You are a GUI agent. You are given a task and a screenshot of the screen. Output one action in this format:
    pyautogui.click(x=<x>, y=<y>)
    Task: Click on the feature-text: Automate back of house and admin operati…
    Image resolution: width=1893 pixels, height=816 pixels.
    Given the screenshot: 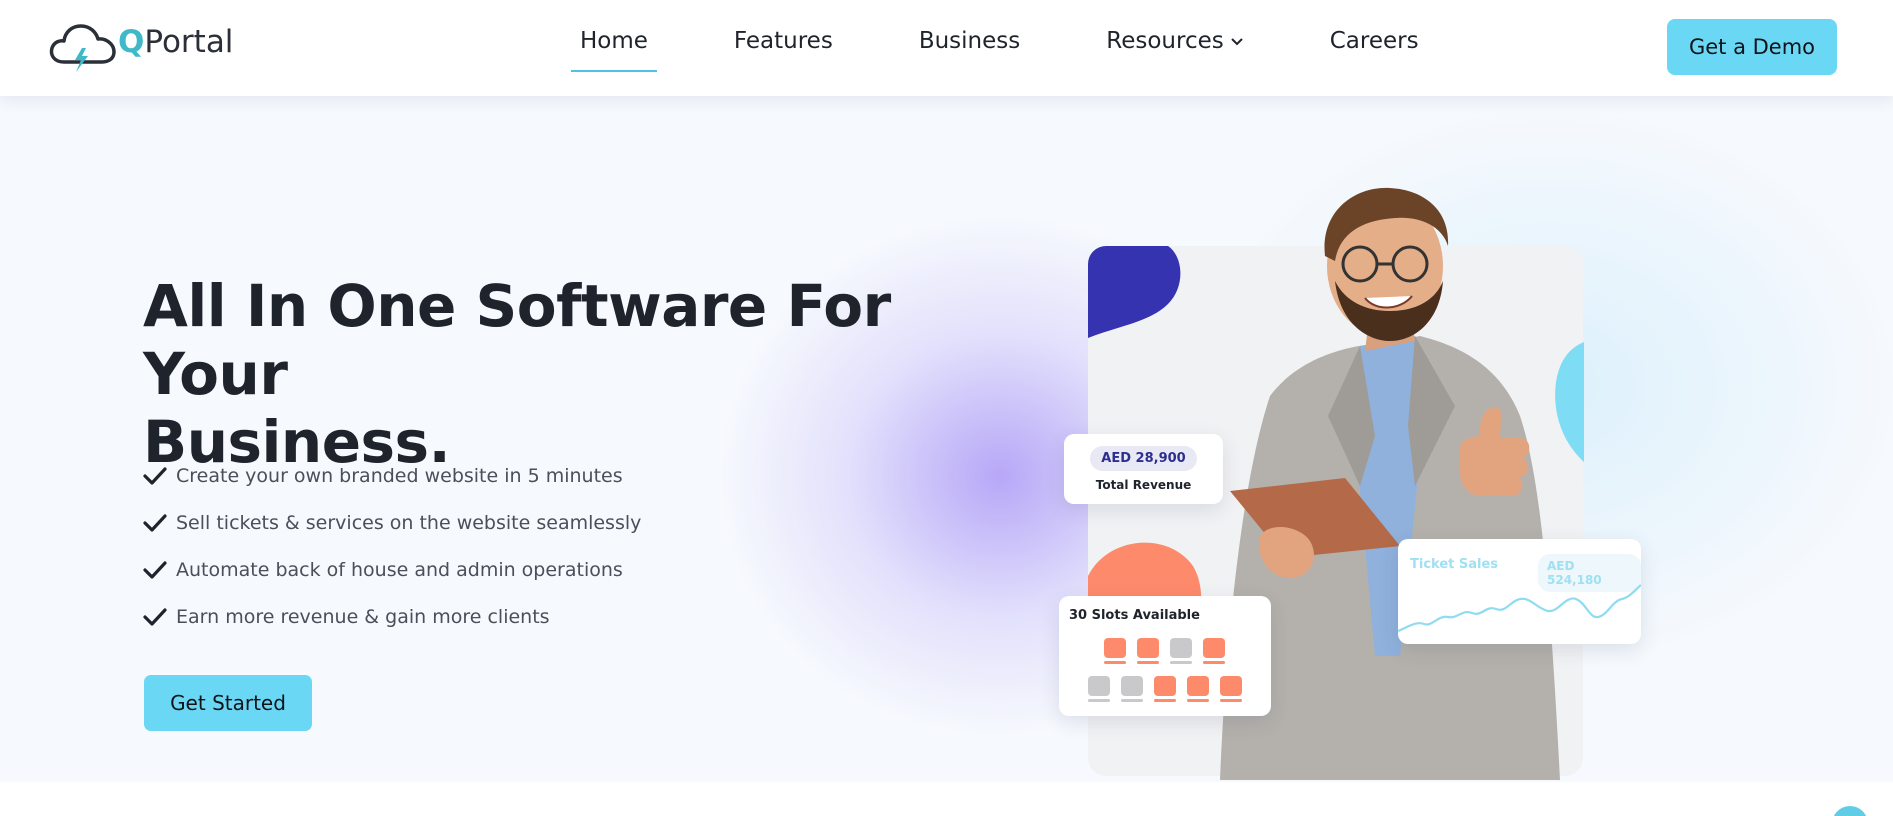 What is the action you would take?
    pyautogui.click(x=399, y=569)
    